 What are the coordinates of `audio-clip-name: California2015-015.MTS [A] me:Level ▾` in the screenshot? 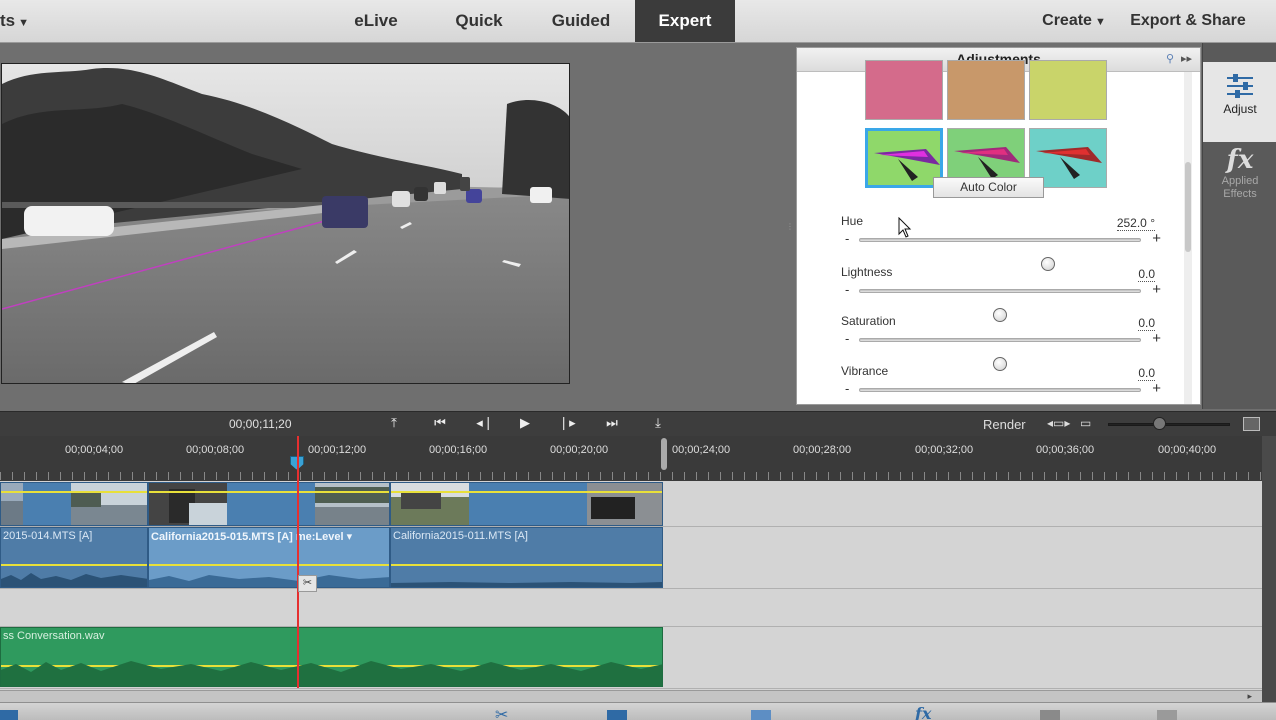 It's located at (252, 537).